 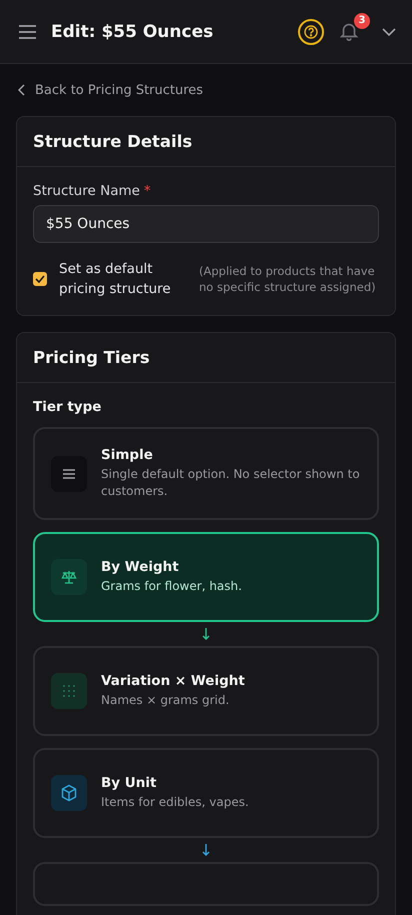 What do you see at coordinates (69, 793) in the screenshot?
I see `cube-icon` at bounding box center [69, 793].